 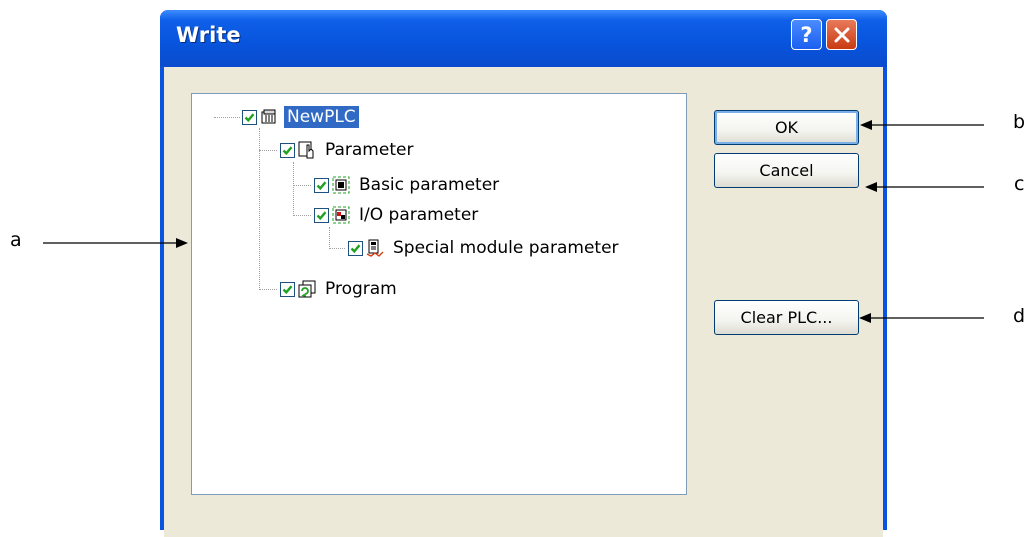 I want to click on arrow-d, so click(x=921, y=318).